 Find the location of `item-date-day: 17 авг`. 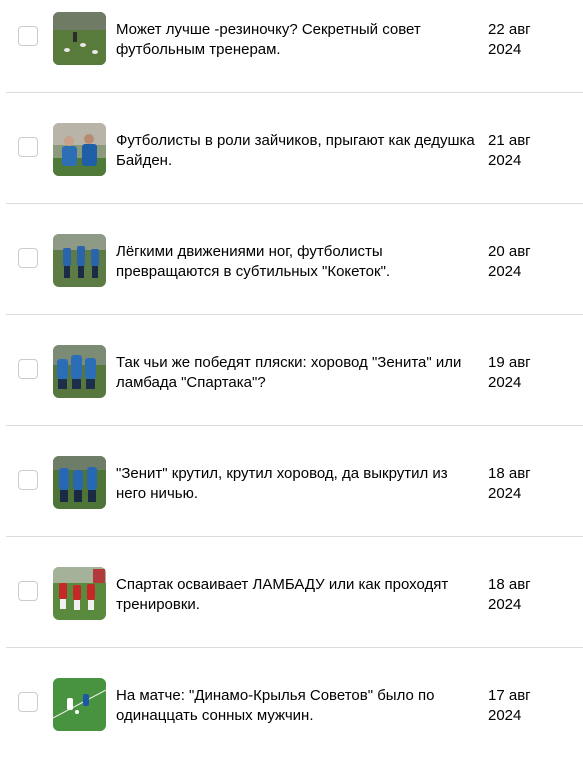

item-date-day: 17 авг is located at coordinates (509, 695).